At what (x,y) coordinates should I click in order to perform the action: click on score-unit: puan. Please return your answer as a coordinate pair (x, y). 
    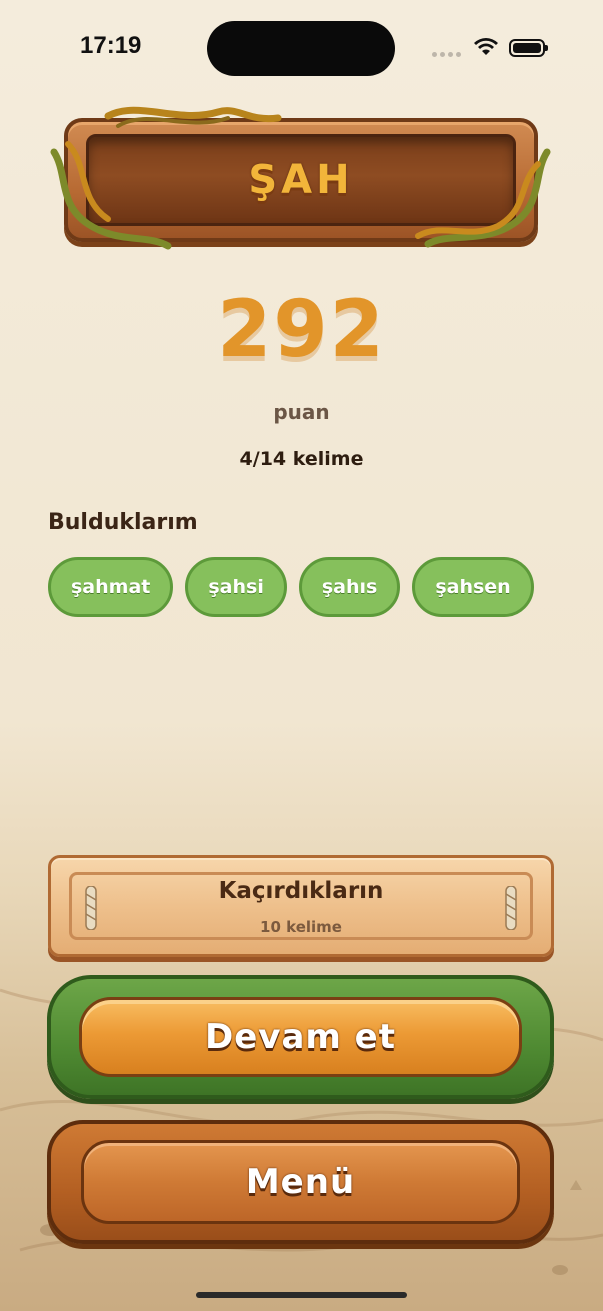
    Looking at the image, I should click on (301, 412).